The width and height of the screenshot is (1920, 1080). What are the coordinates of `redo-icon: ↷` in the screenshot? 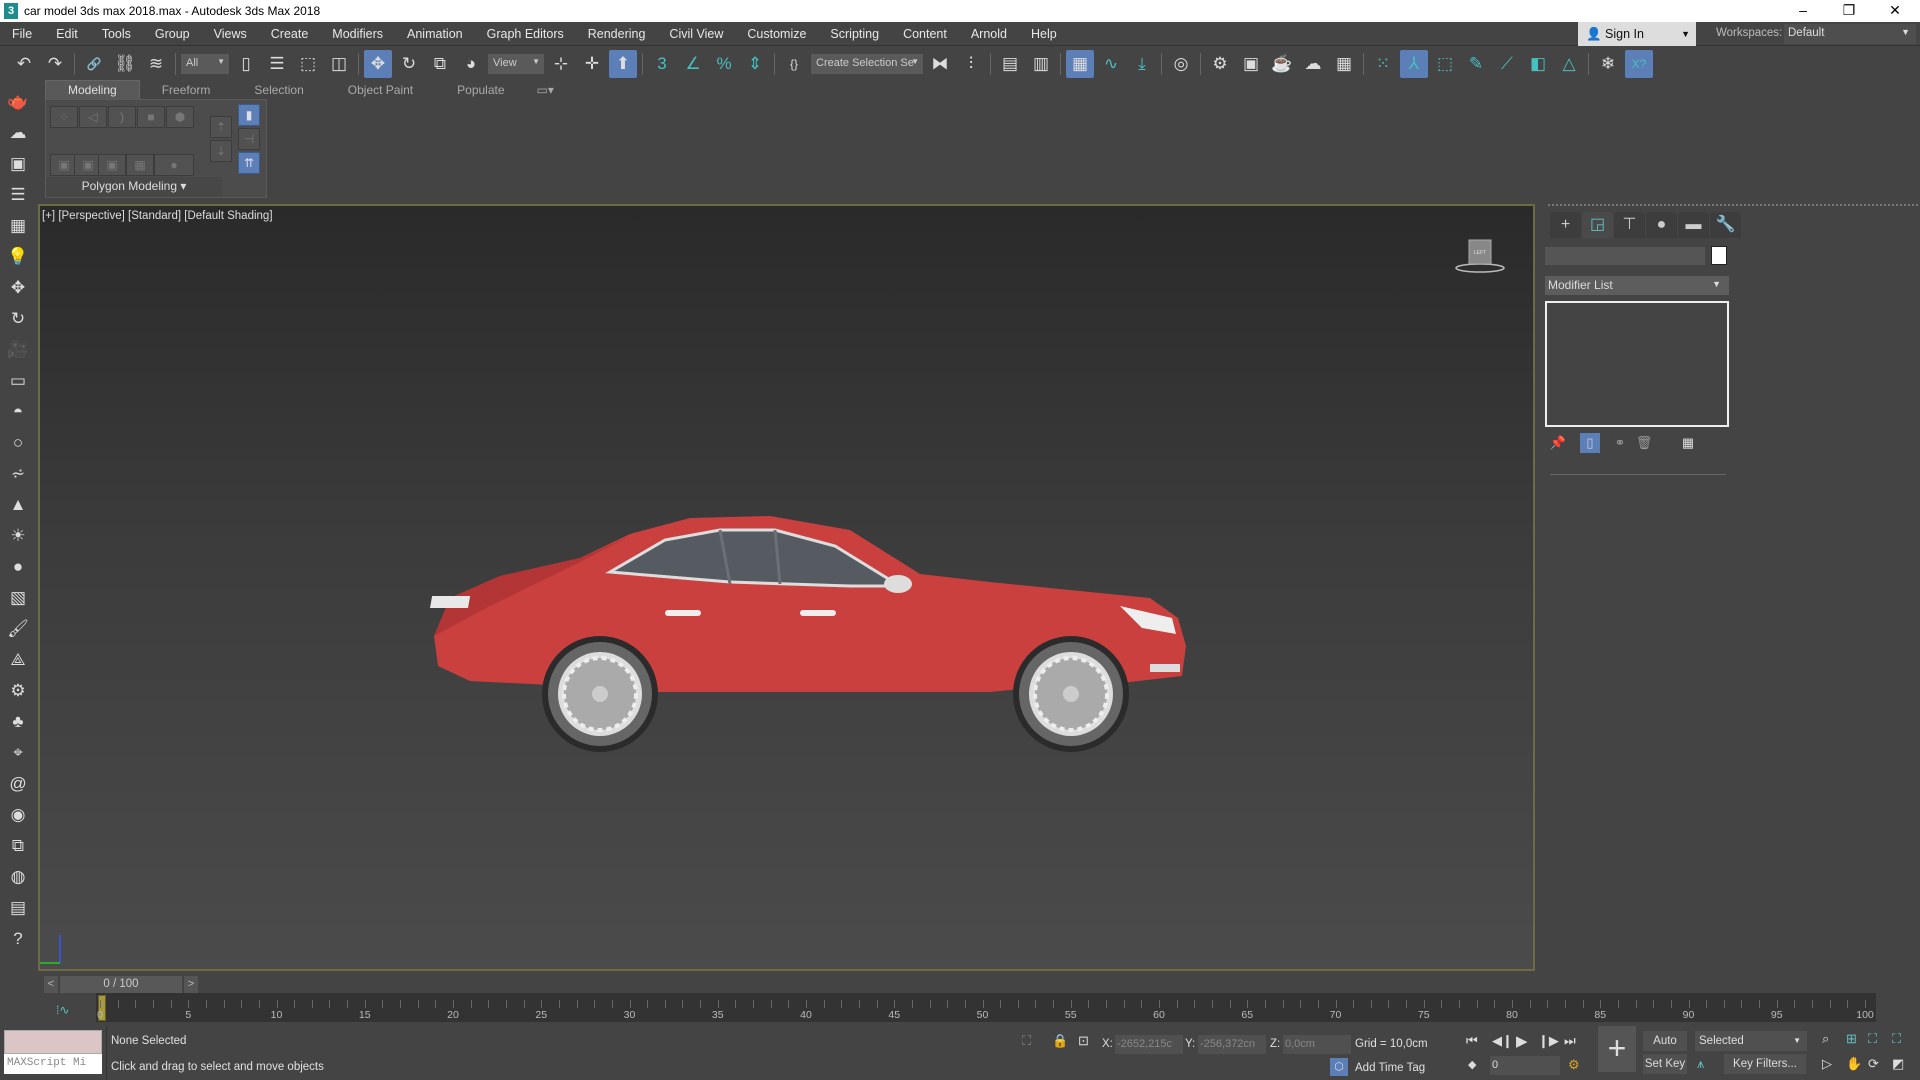 It's located at (55, 64).